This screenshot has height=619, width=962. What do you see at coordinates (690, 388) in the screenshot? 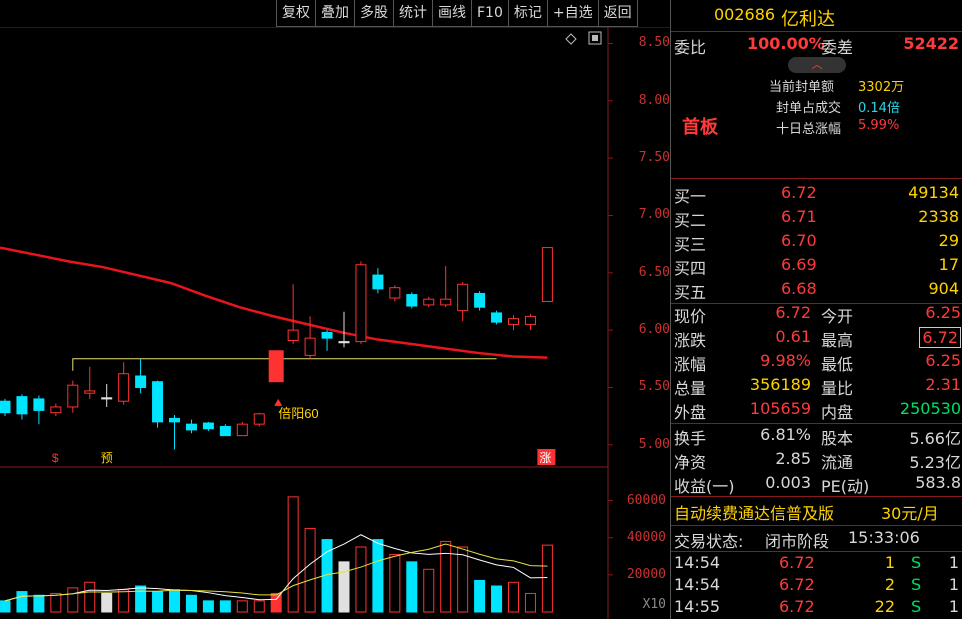
I see `quote-label: 总量` at bounding box center [690, 388].